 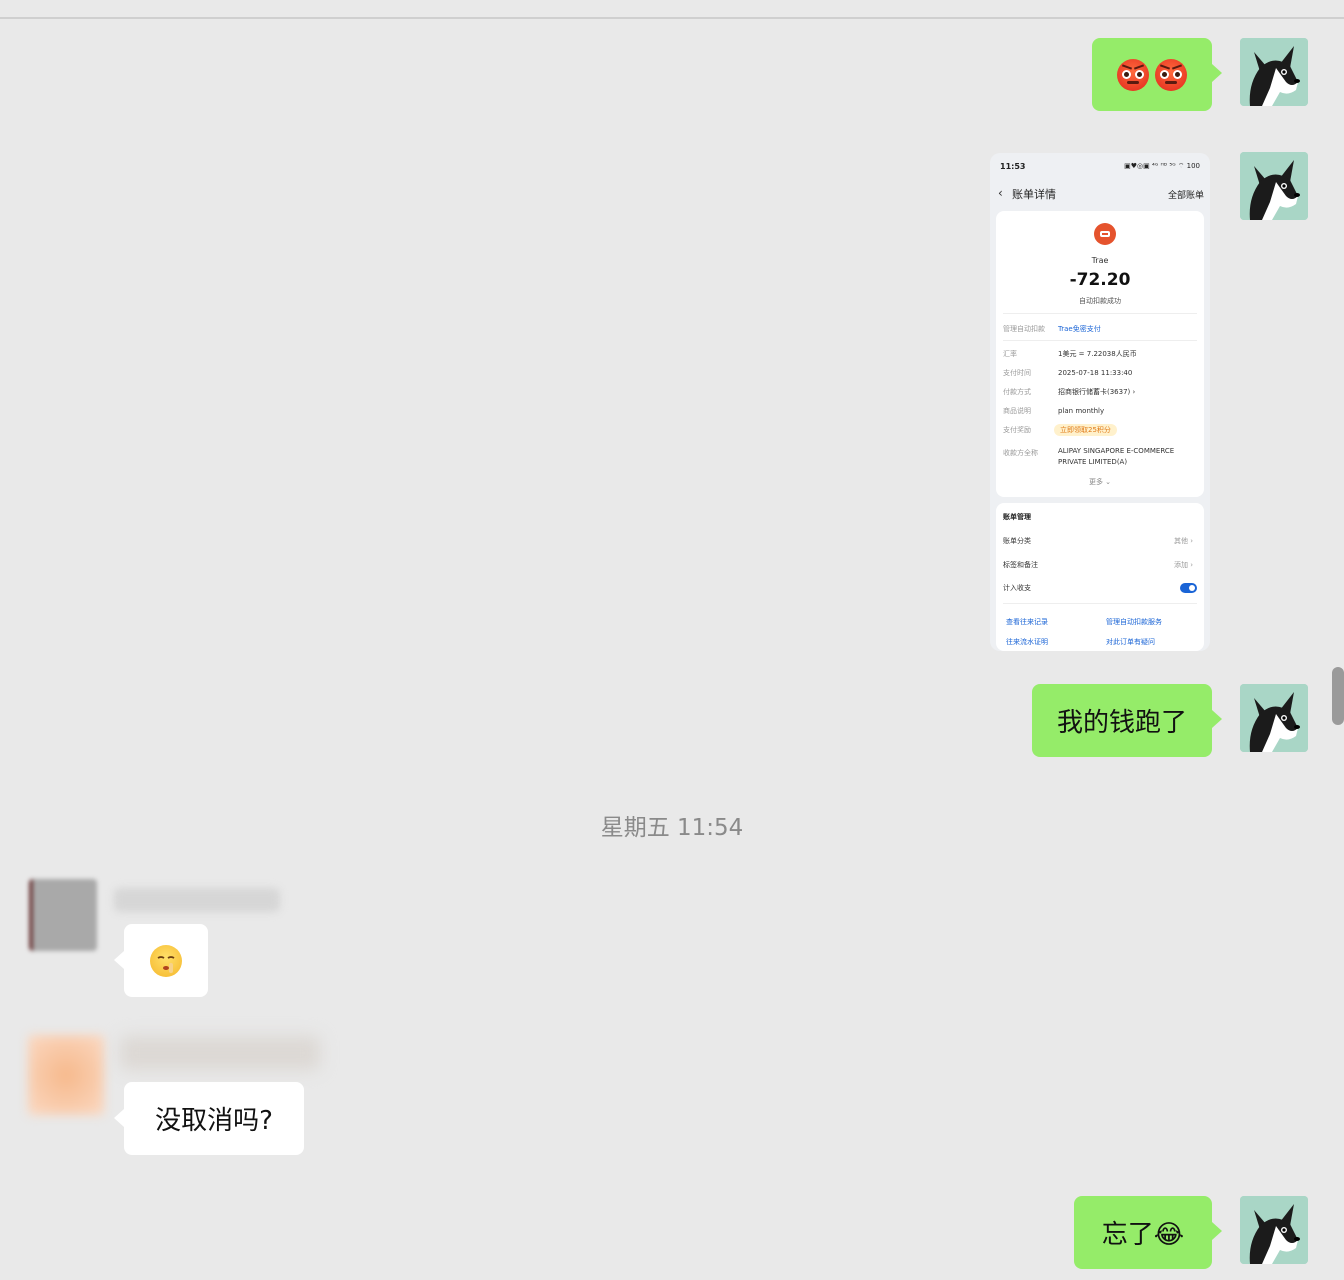 I want to click on row-value: 招商银行储蓄卡(3637) ›, so click(x=1097, y=392).